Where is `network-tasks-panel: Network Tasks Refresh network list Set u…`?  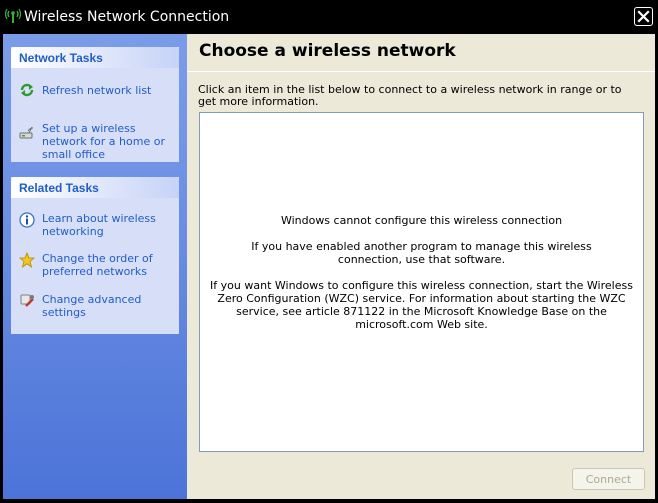
network-tasks-panel: Network Tasks Refresh network list Set u… is located at coordinates (95, 104).